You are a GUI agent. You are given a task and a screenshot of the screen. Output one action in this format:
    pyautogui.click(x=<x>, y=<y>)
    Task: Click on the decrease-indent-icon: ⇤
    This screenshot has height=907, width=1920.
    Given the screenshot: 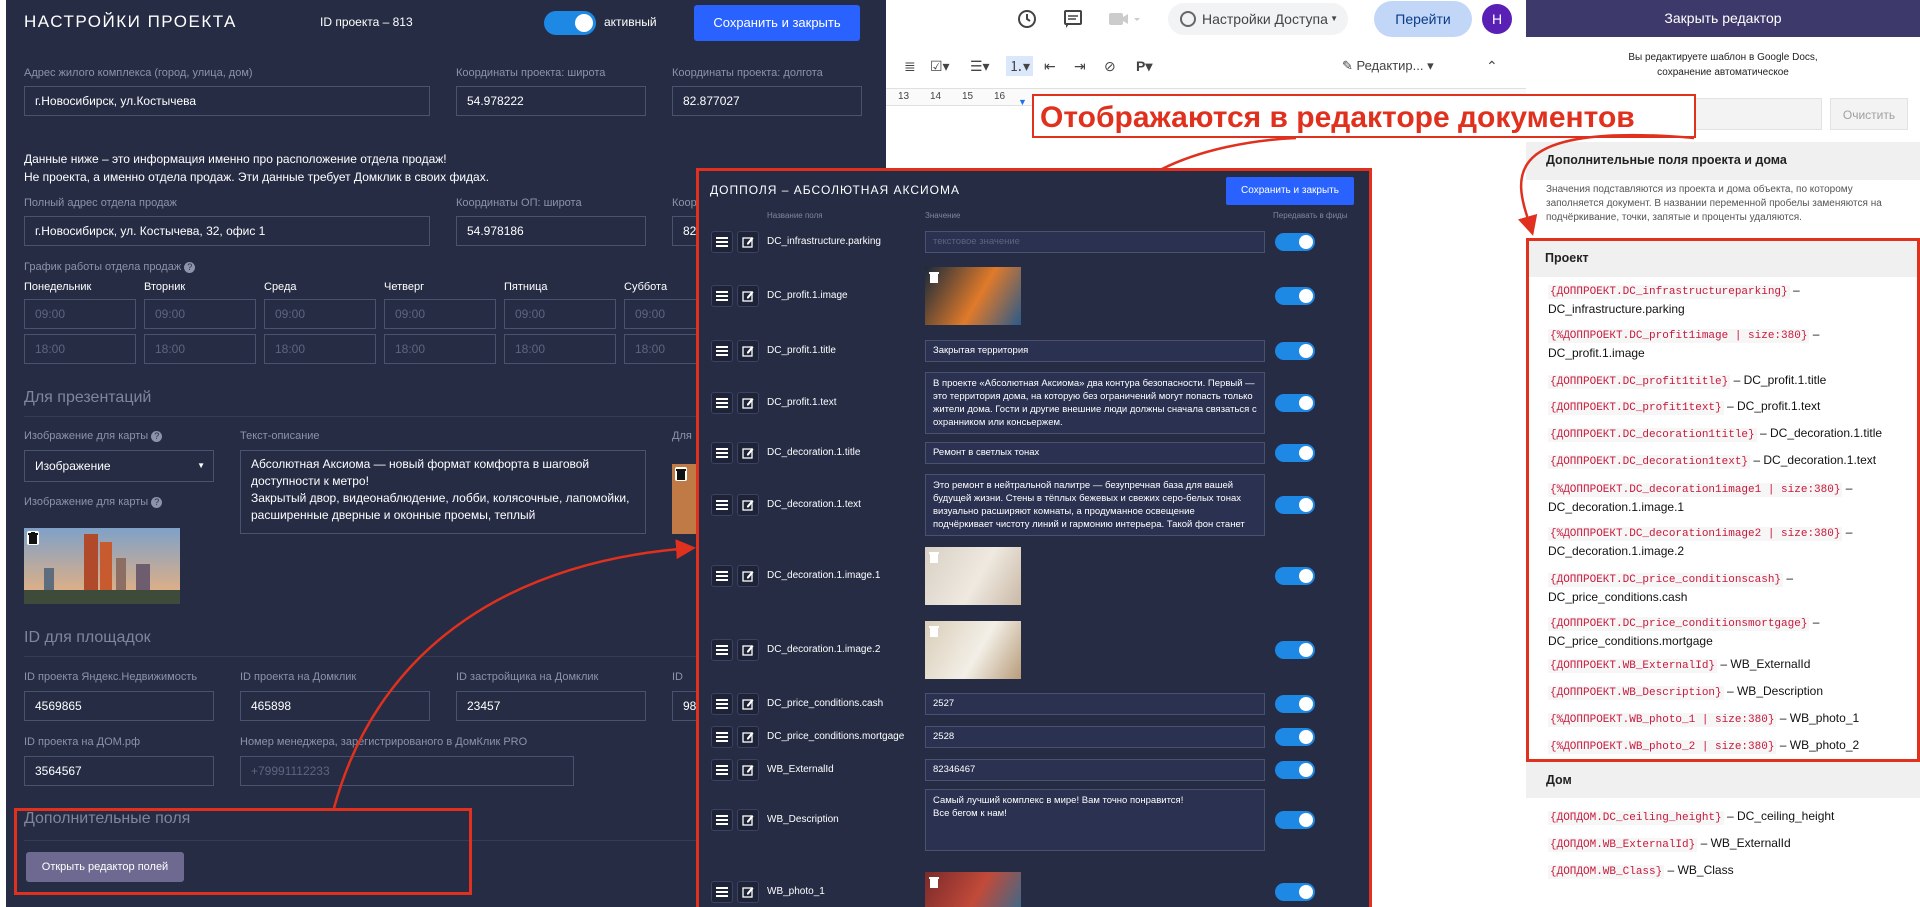 What is the action you would take?
    pyautogui.click(x=1050, y=66)
    